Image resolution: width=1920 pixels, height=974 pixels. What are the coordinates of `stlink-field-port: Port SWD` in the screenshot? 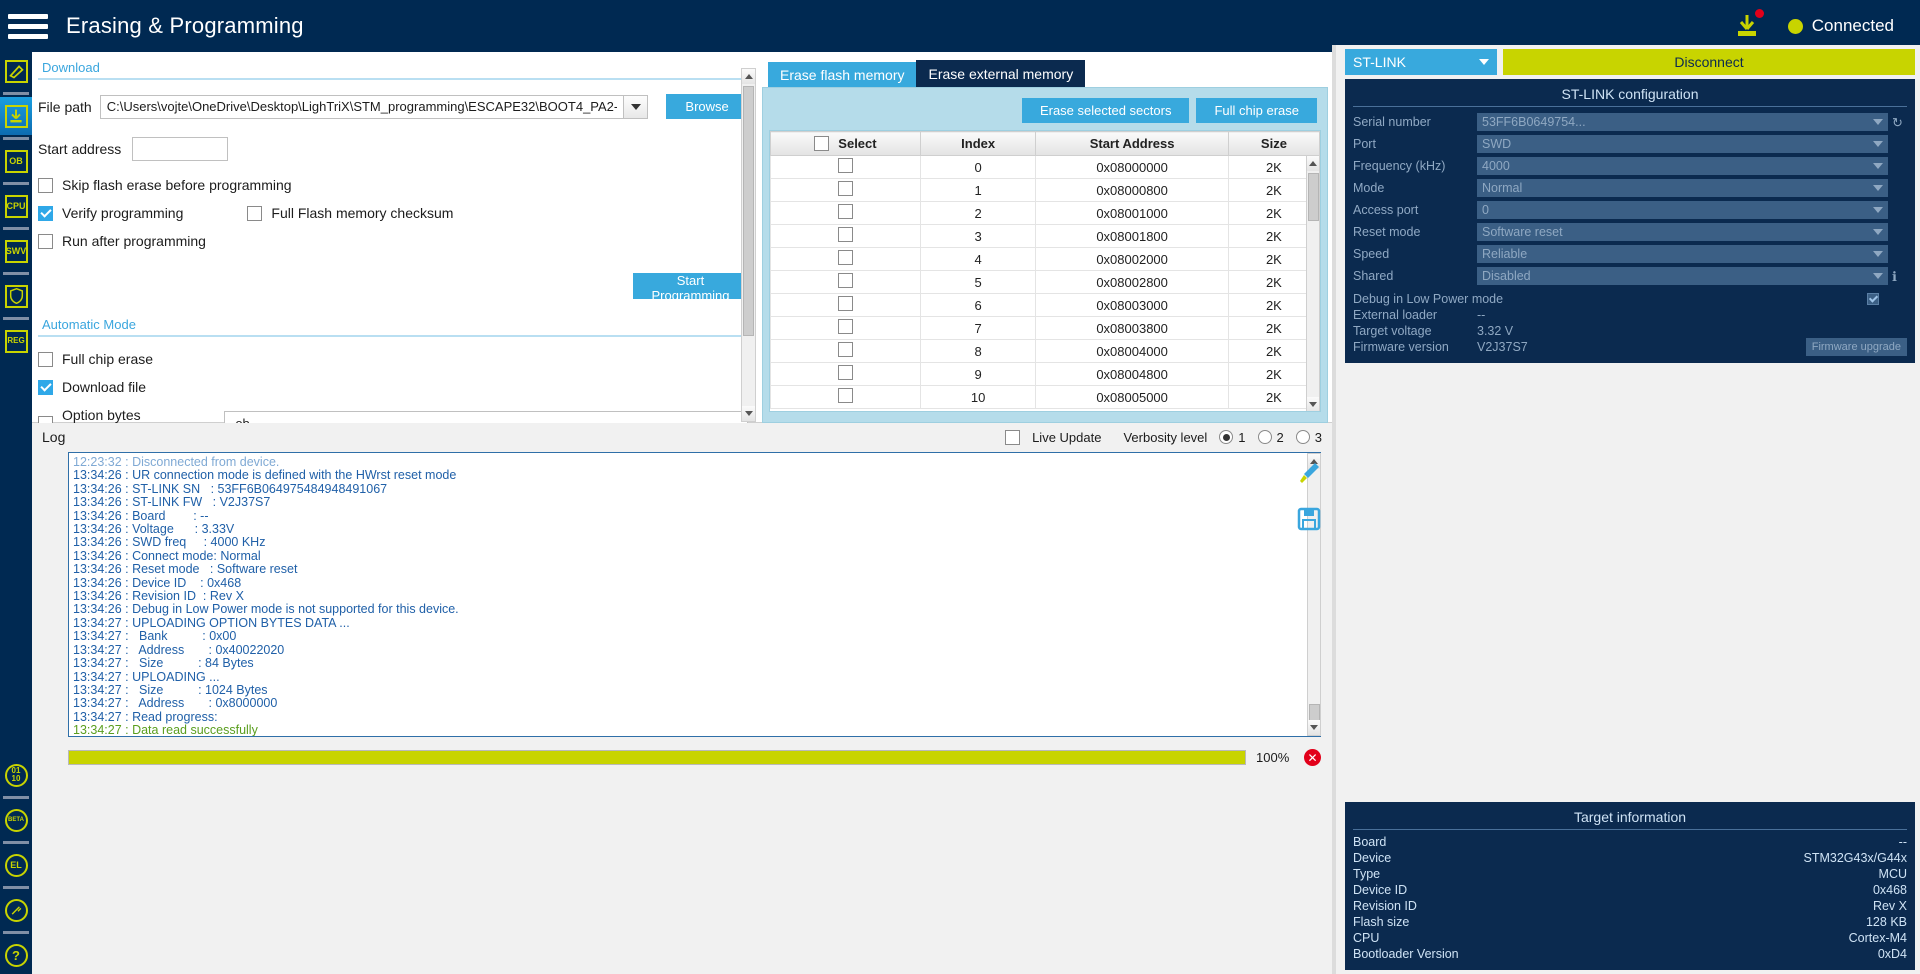 It's located at (1630, 144).